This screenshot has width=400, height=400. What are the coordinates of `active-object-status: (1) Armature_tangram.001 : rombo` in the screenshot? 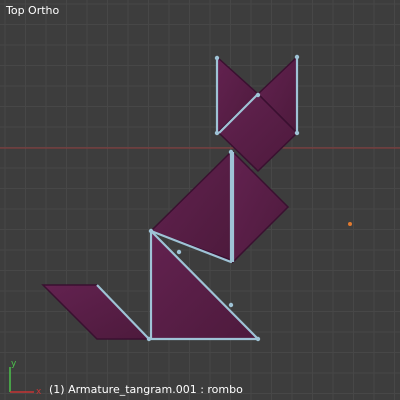 It's located at (146, 389).